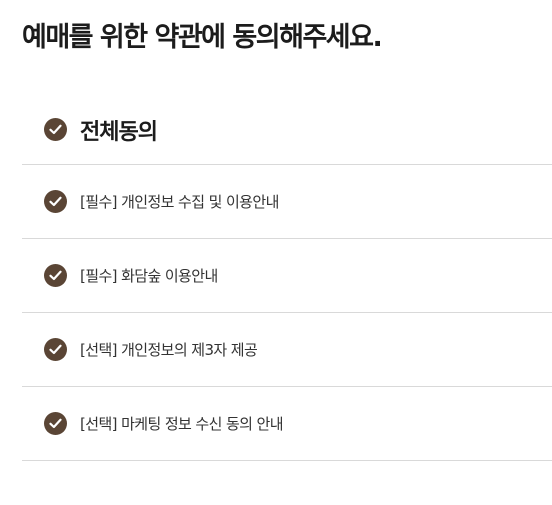  I want to click on agree-item-label: [필수] 화담숲 이용안내, so click(149, 276).